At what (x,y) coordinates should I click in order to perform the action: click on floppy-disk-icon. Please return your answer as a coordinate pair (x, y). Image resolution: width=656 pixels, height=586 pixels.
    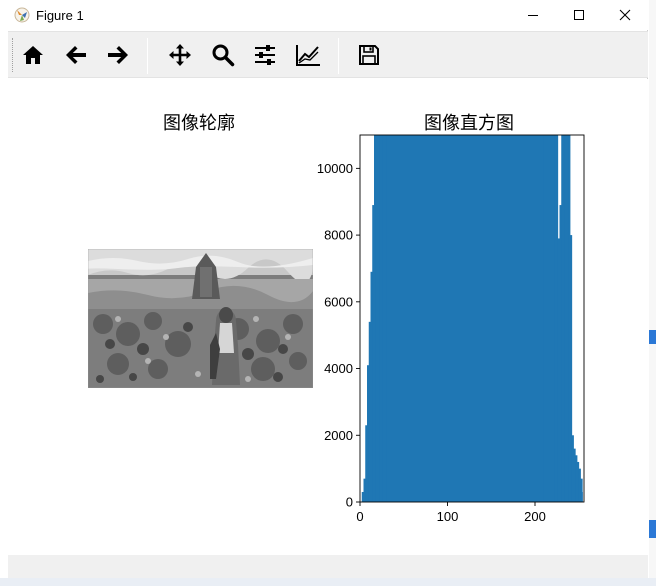
    Looking at the image, I should click on (369, 55).